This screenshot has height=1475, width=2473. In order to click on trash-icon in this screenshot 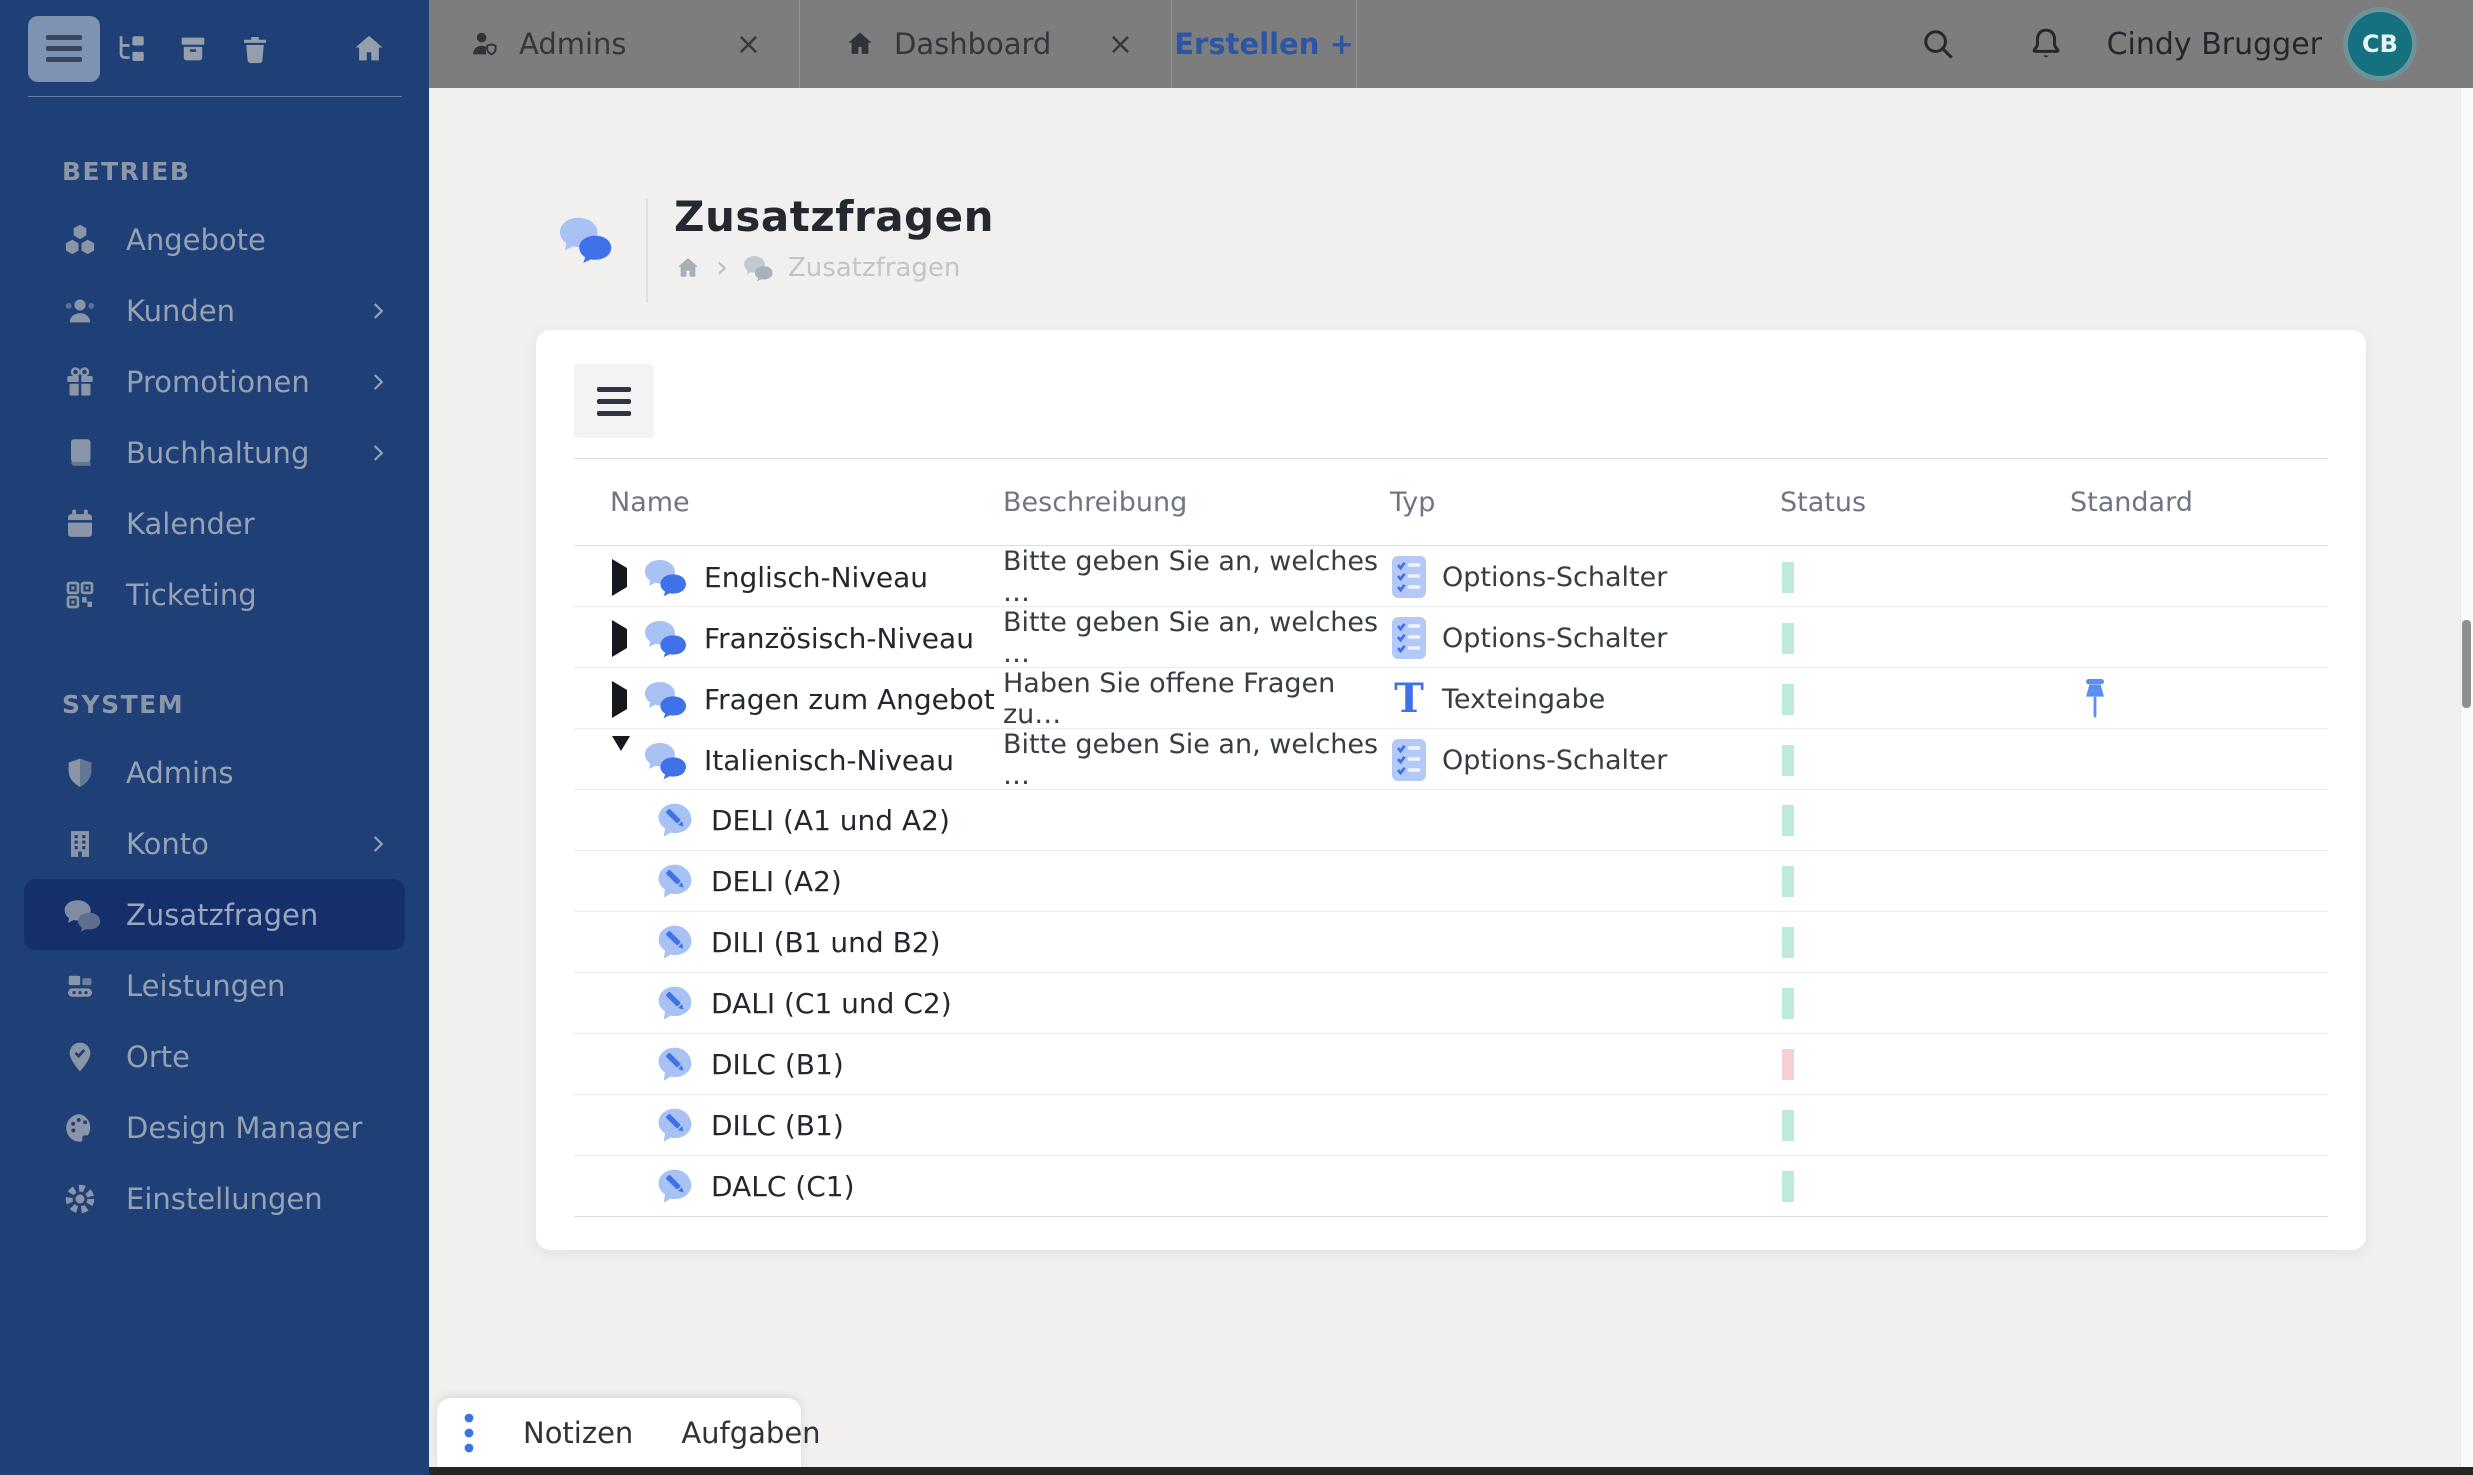, I will do `click(255, 49)`.